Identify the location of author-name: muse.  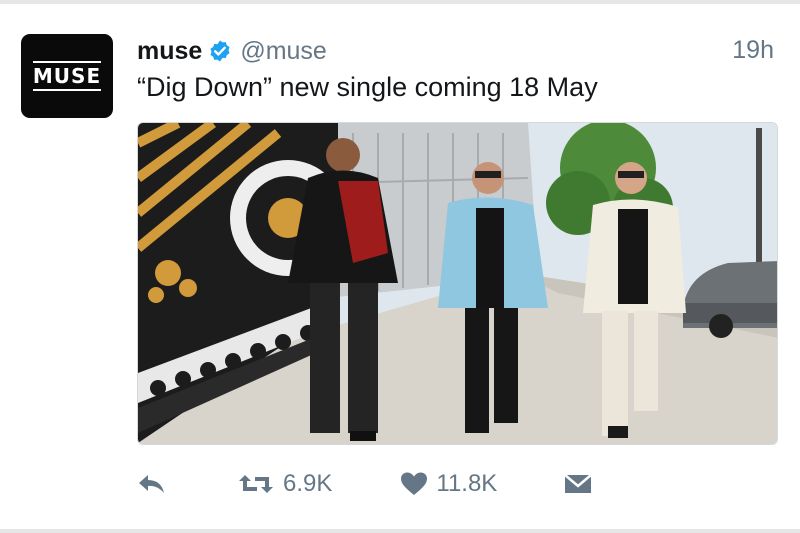
(169, 51).